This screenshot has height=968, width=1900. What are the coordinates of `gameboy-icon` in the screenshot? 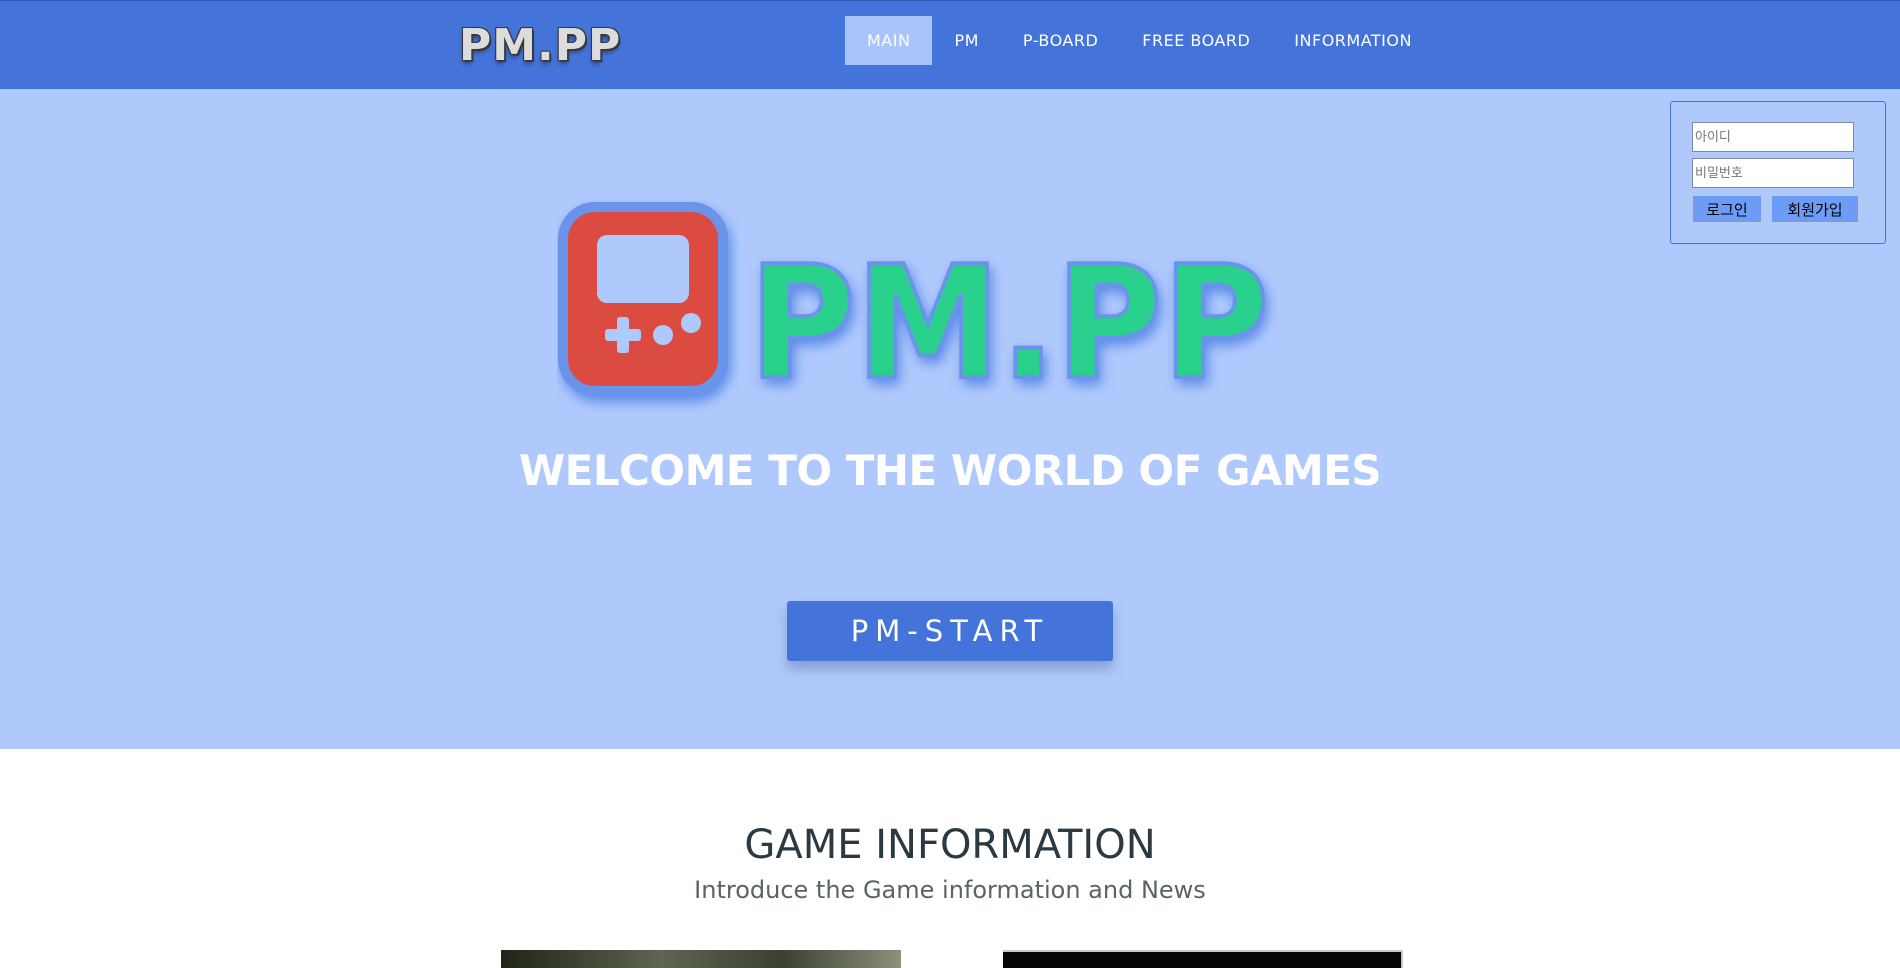 It's located at (643, 299).